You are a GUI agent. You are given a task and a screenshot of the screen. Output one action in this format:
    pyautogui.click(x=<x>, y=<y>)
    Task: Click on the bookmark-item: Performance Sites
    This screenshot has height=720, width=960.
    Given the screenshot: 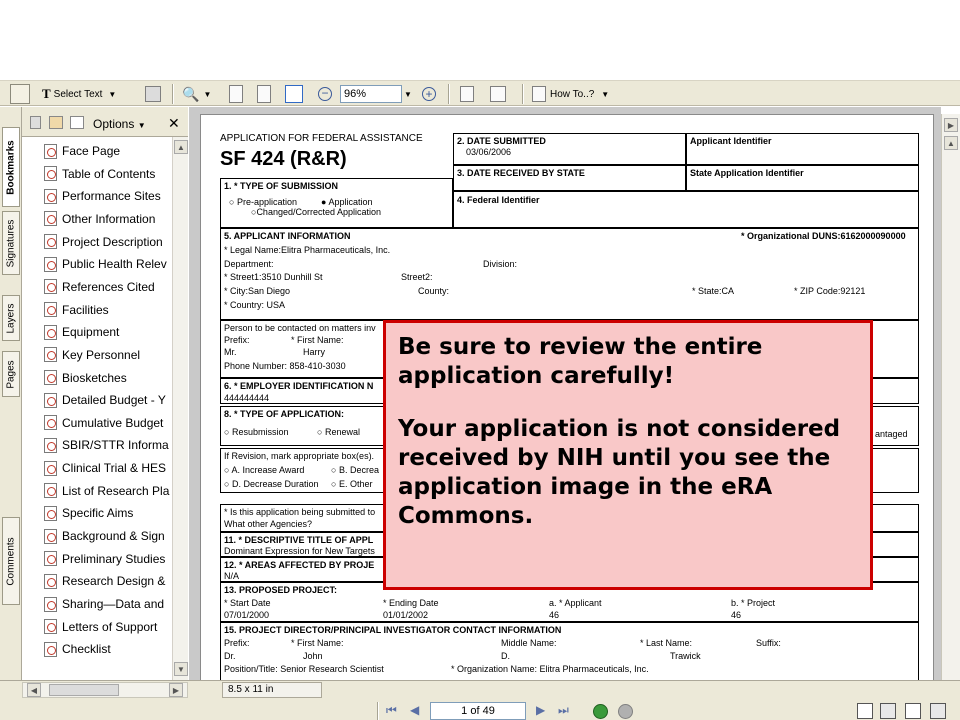 What is the action you would take?
    pyautogui.click(x=102, y=196)
    